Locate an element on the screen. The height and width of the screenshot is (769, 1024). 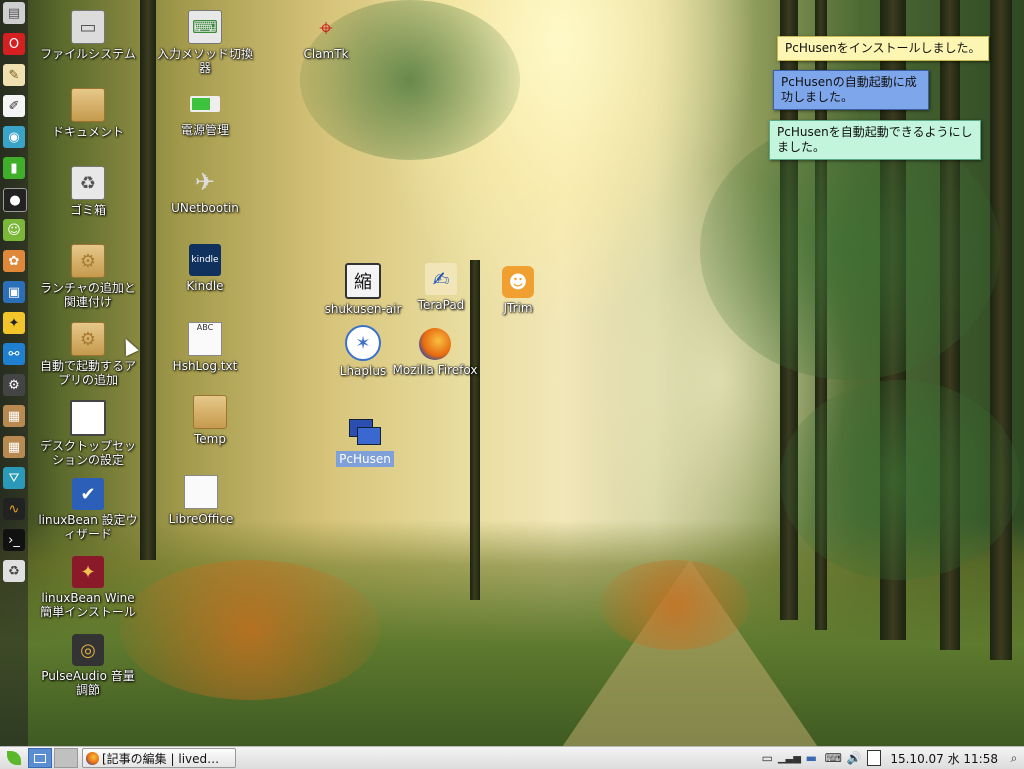
pen-icon: ✍ is located at coordinates (441, 279).